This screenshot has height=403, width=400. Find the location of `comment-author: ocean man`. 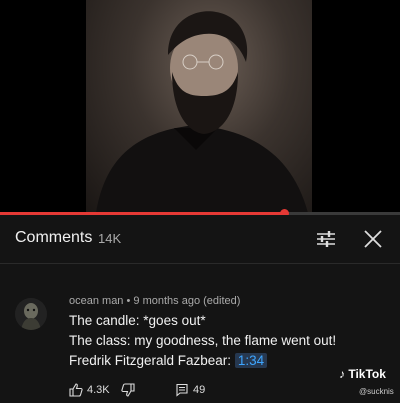

comment-author: ocean man is located at coordinates (96, 301).